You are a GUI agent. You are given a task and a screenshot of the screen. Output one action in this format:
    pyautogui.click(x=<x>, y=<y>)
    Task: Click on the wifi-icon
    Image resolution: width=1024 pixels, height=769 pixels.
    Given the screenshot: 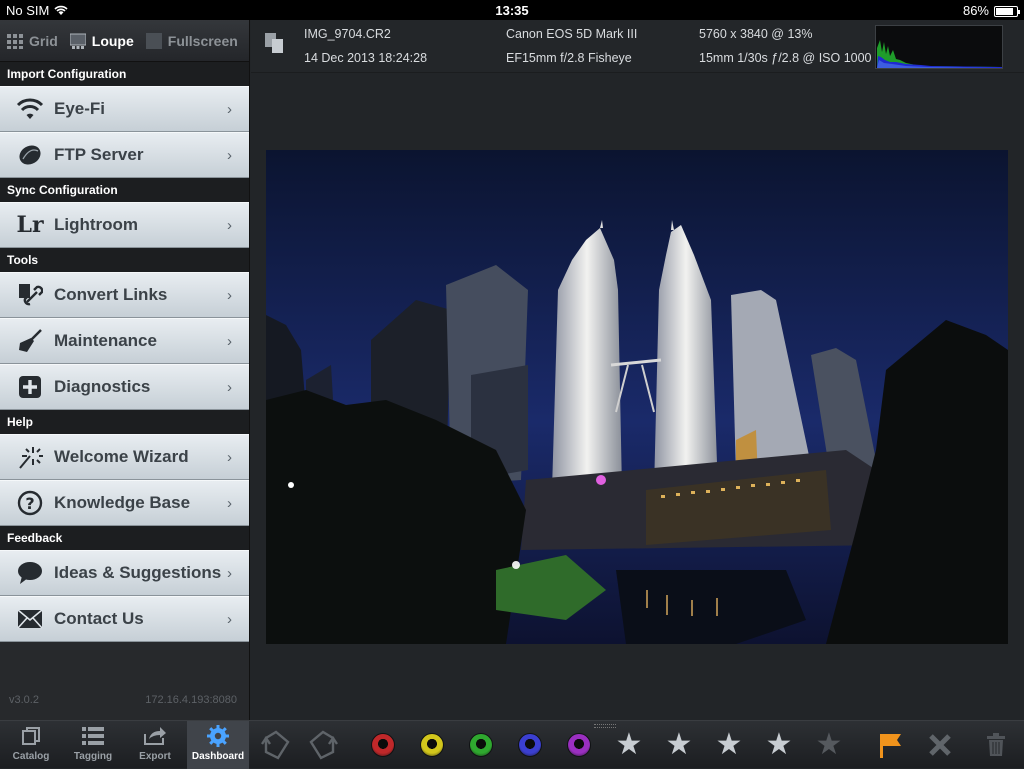 What is the action you would take?
    pyautogui.click(x=30, y=109)
    